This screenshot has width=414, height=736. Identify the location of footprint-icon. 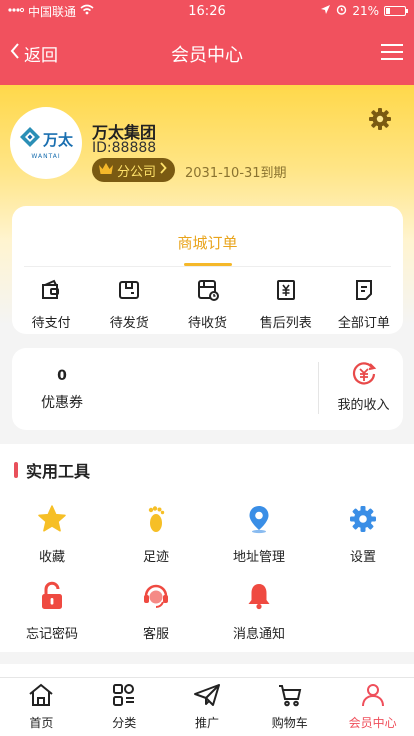
(156, 521).